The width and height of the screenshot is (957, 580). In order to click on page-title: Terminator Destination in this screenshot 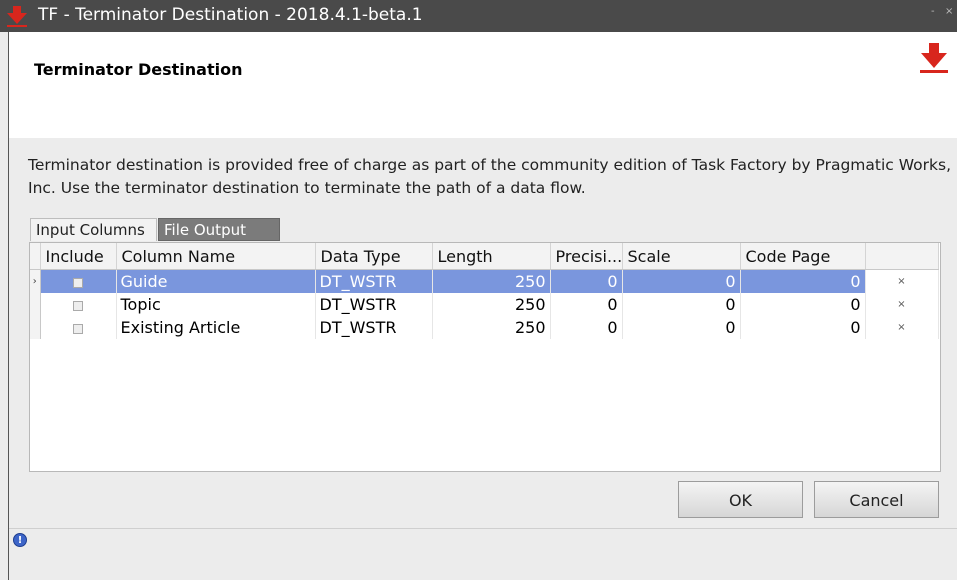, I will do `click(138, 69)`.